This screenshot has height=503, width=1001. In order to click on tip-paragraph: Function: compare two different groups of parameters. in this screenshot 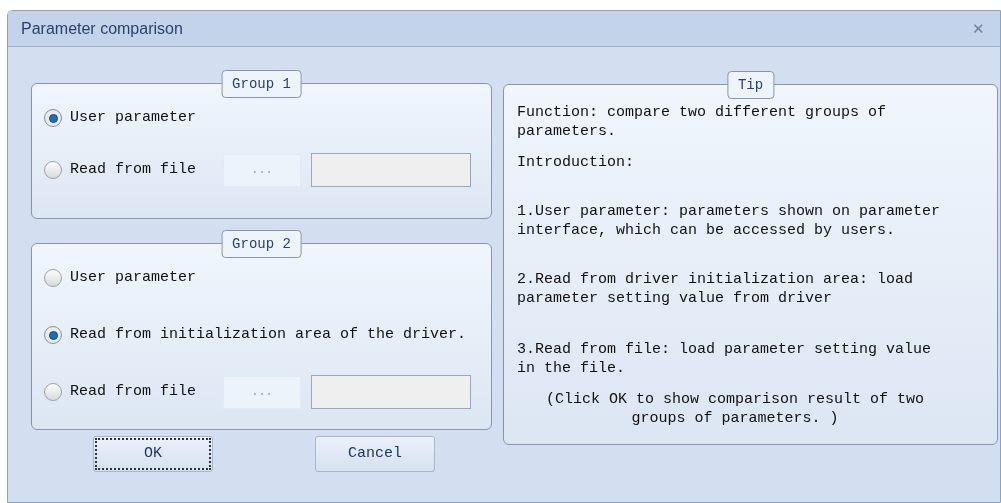, I will do `click(702, 122)`.